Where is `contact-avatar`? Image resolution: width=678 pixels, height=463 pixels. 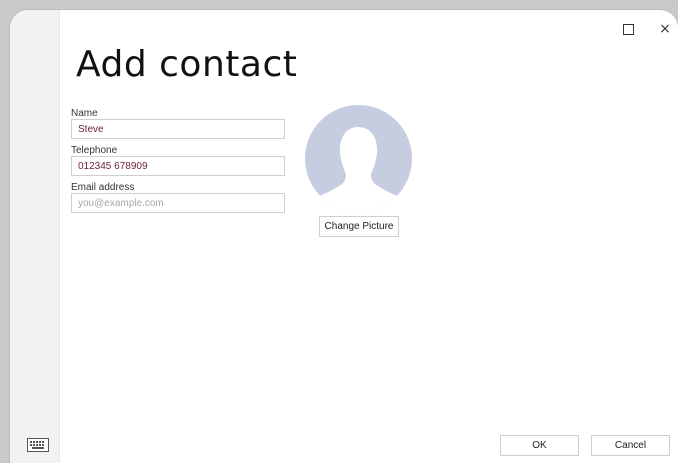
contact-avatar is located at coordinates (358, 158).